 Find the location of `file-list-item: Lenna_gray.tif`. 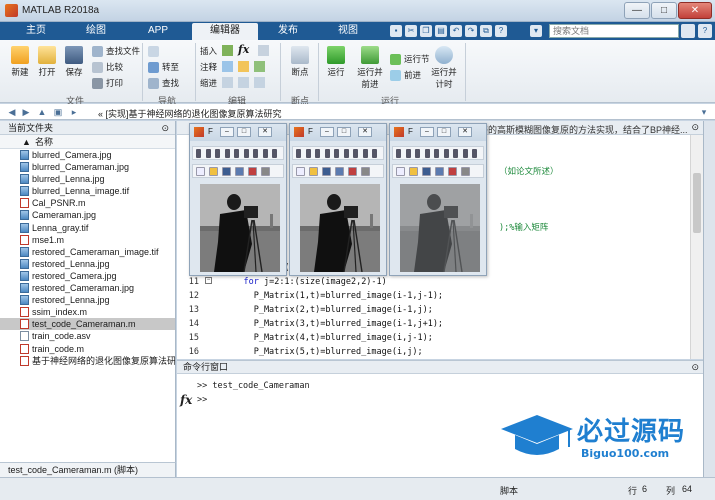

file-list-item: Lenna_gray.tif is located at coordinates (87, 228).